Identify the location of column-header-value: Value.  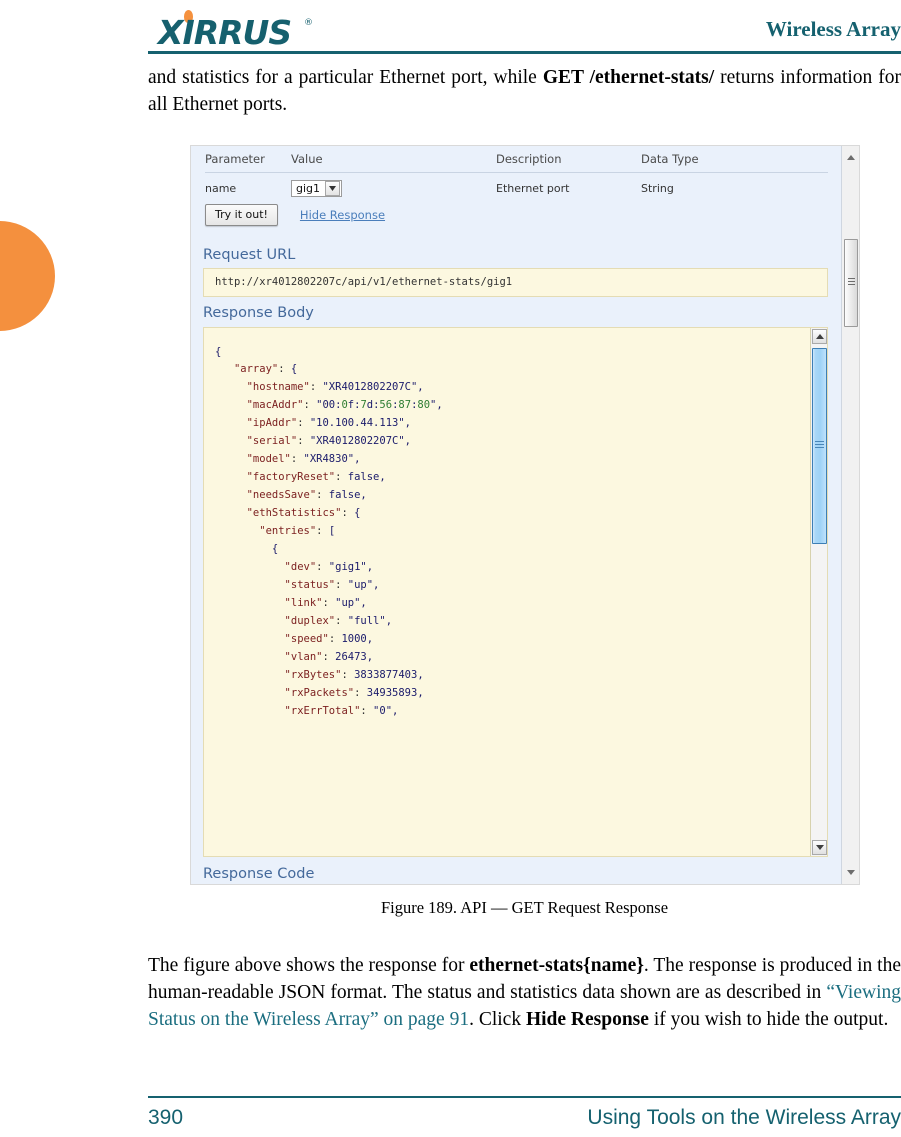
(307, 159).